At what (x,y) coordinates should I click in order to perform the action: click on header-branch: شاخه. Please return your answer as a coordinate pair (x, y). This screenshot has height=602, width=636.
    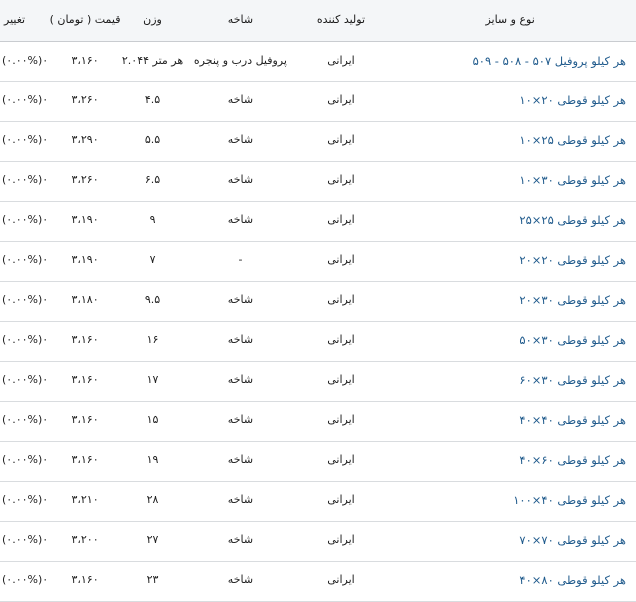
    Looking at the image, I should click on (240, 21).